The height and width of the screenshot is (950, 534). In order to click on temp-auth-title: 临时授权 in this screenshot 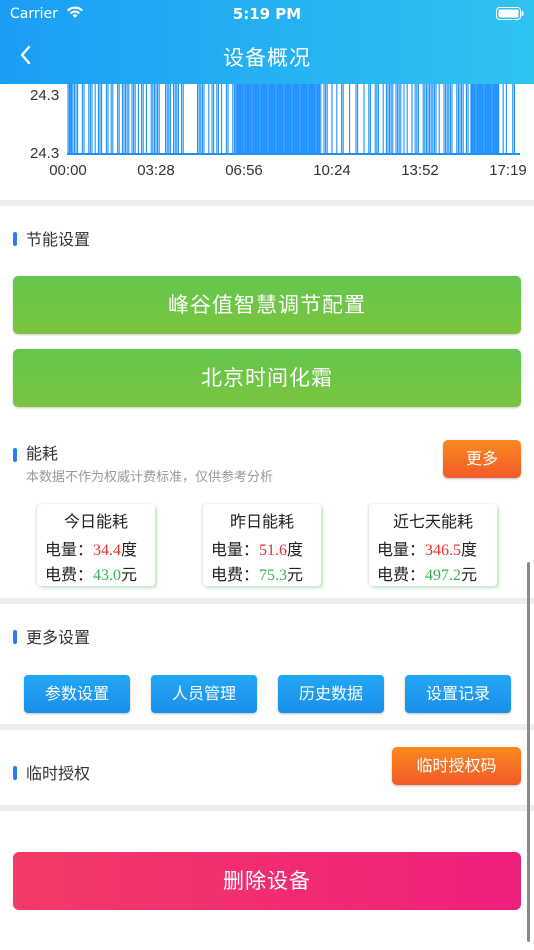, I will do `click(51, 772)`.